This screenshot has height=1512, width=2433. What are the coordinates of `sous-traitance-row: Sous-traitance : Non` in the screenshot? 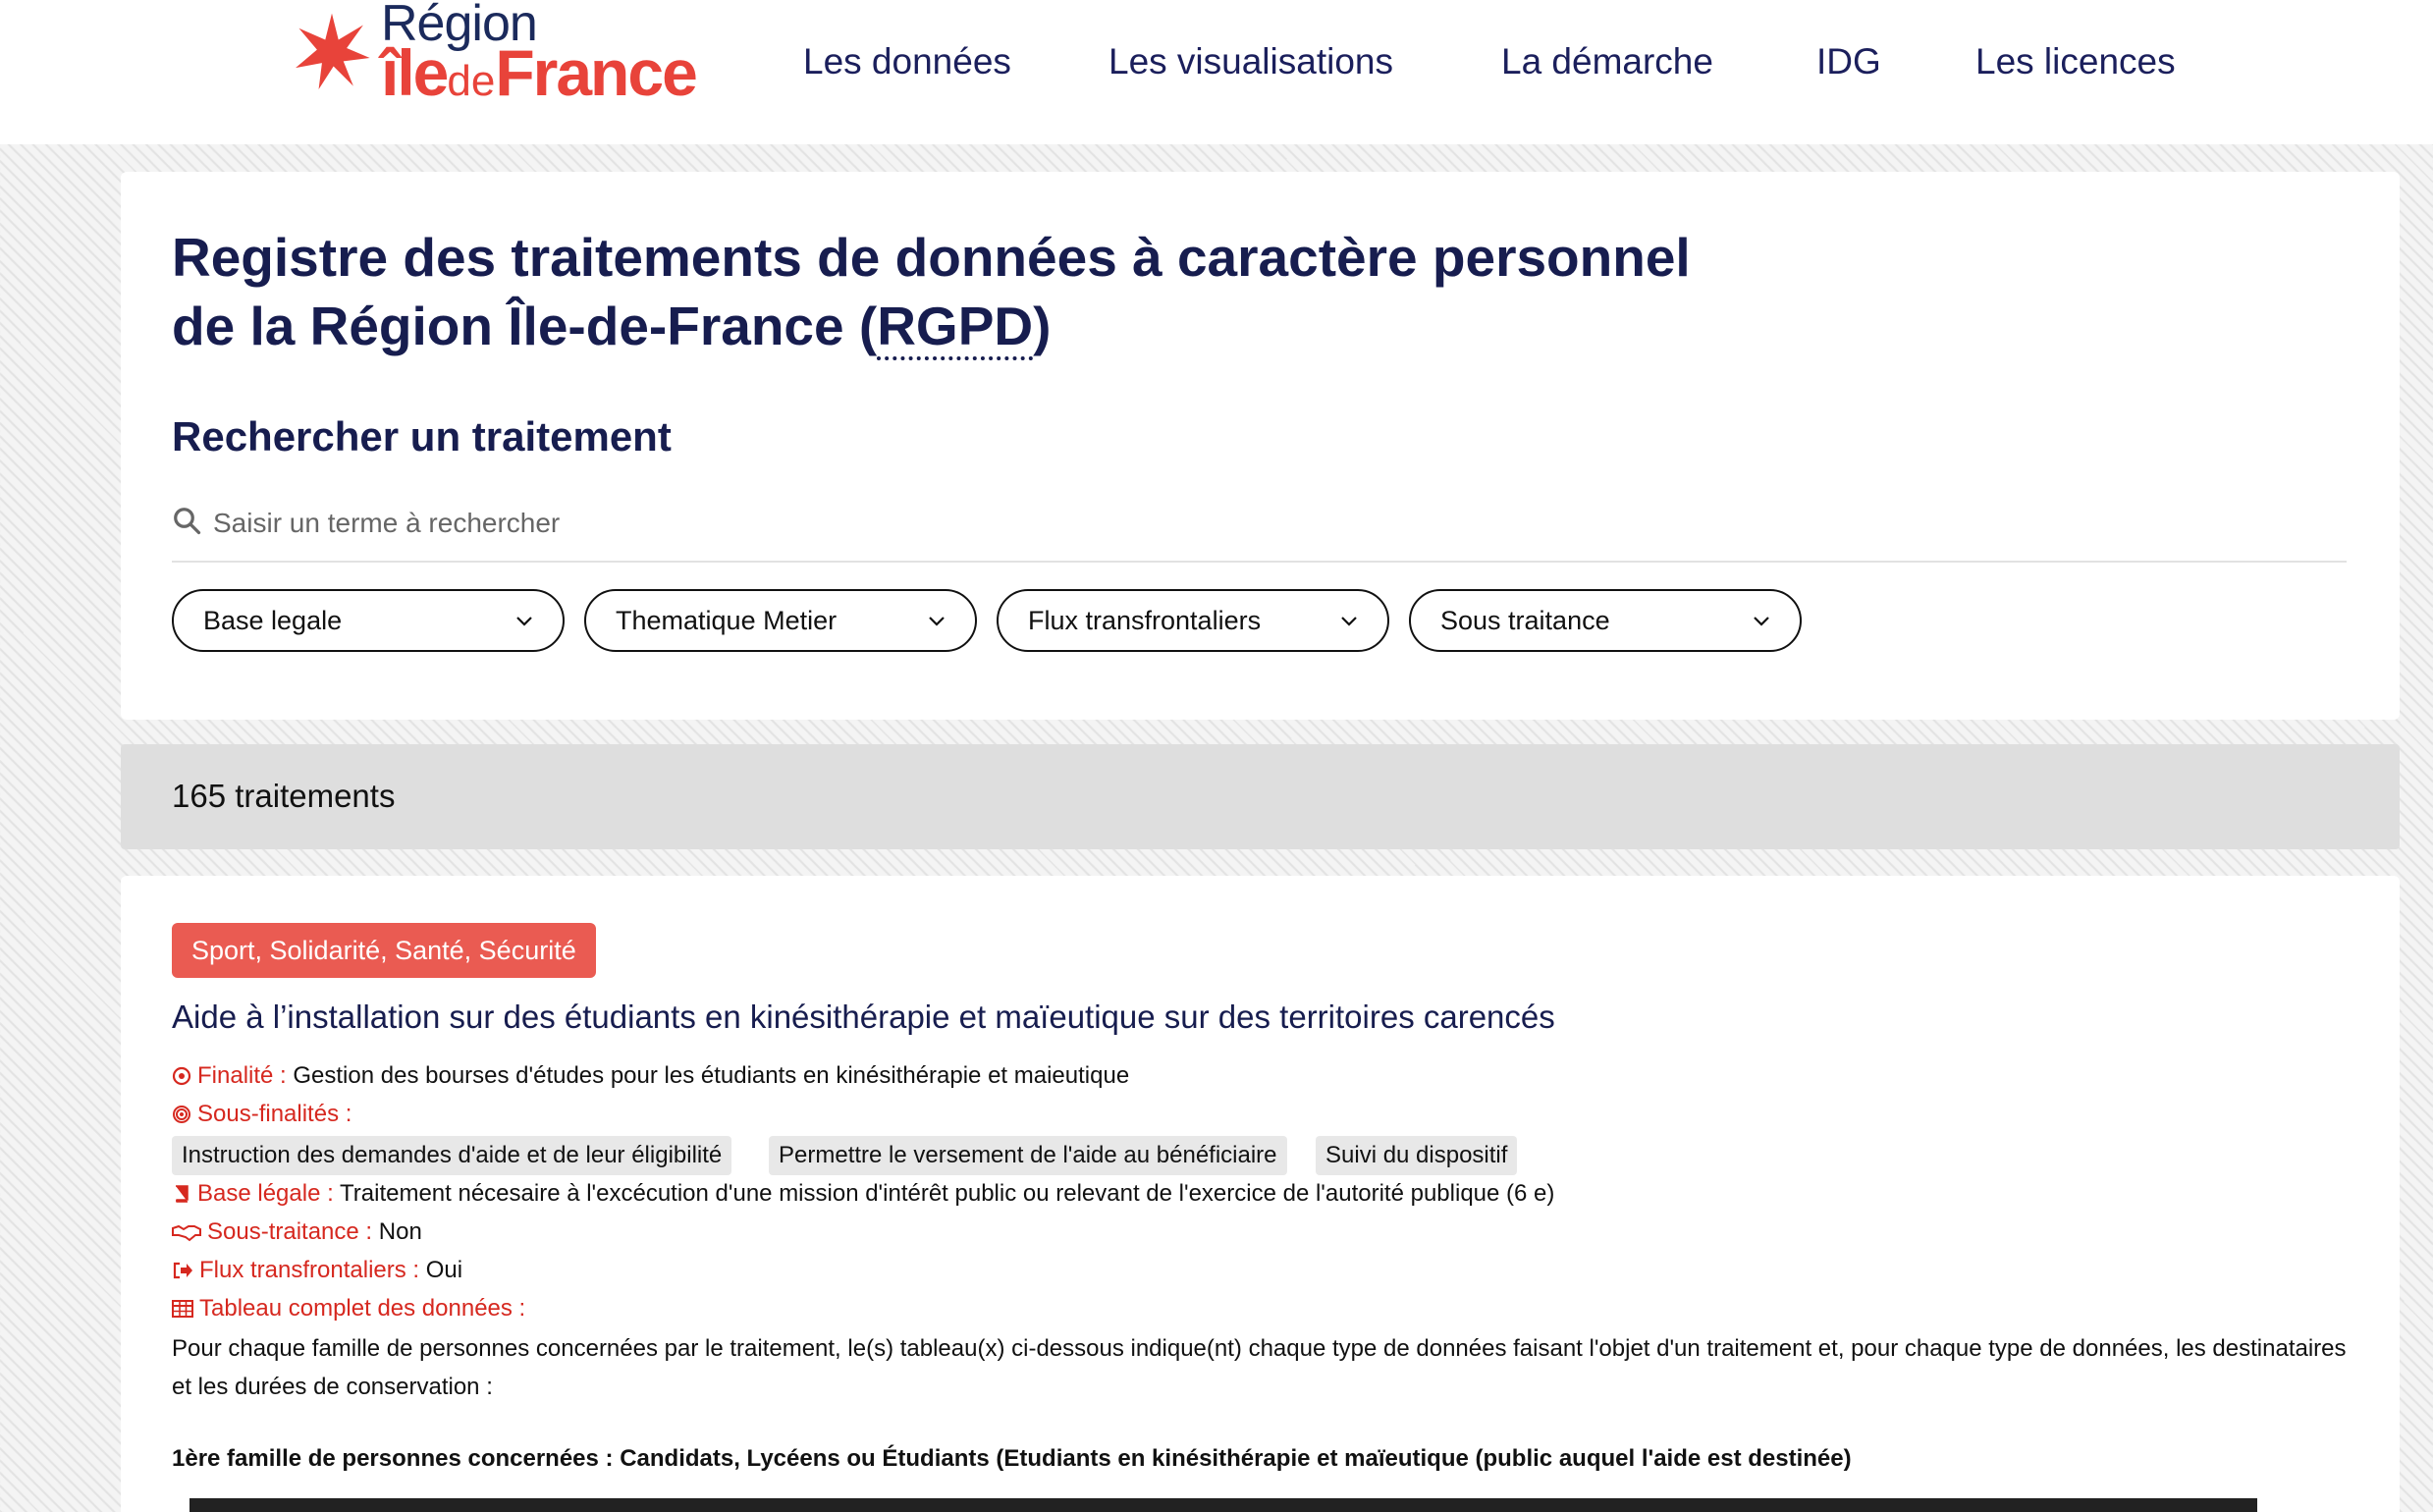 It's located at (297, 1232).